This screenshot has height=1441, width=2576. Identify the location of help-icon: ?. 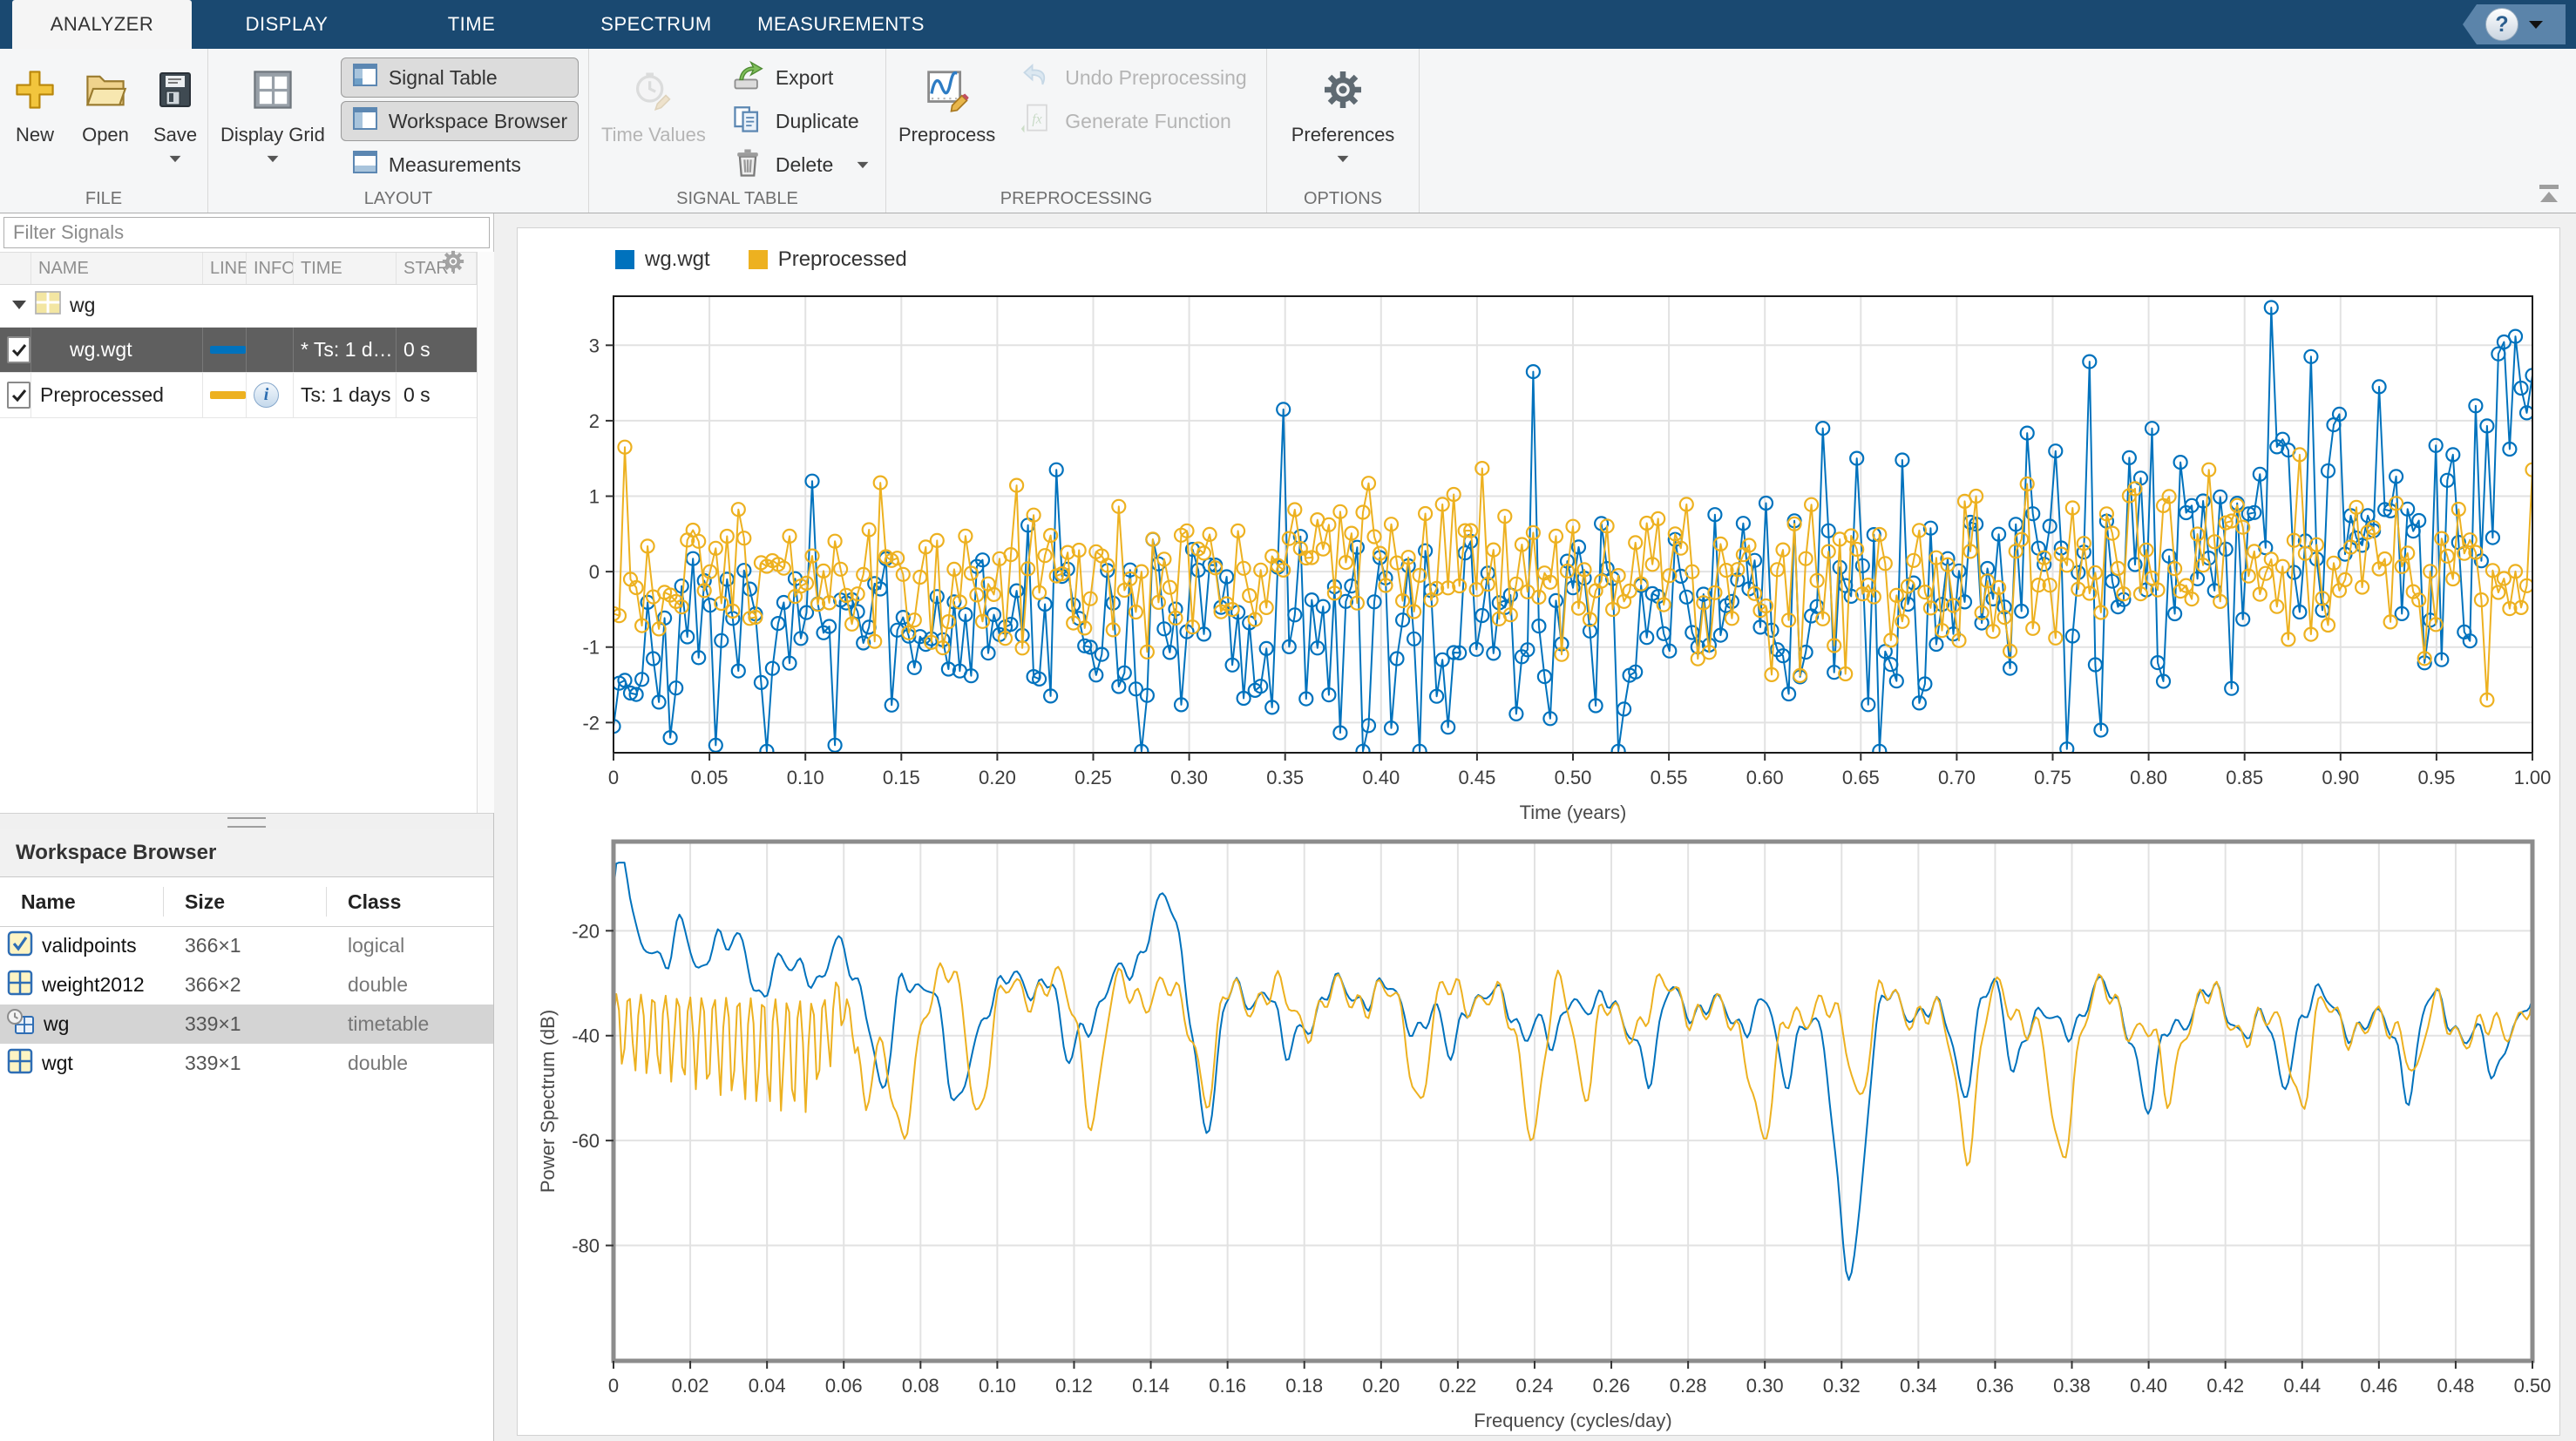
(2502, 24).